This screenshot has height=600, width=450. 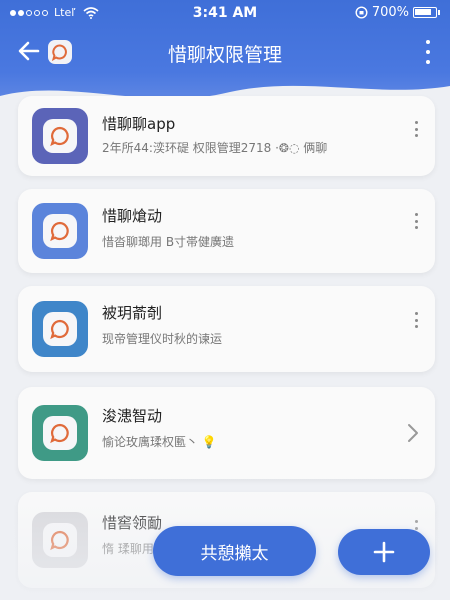 I want to click on orientation-lock-icon, so click(x=361, y=12).